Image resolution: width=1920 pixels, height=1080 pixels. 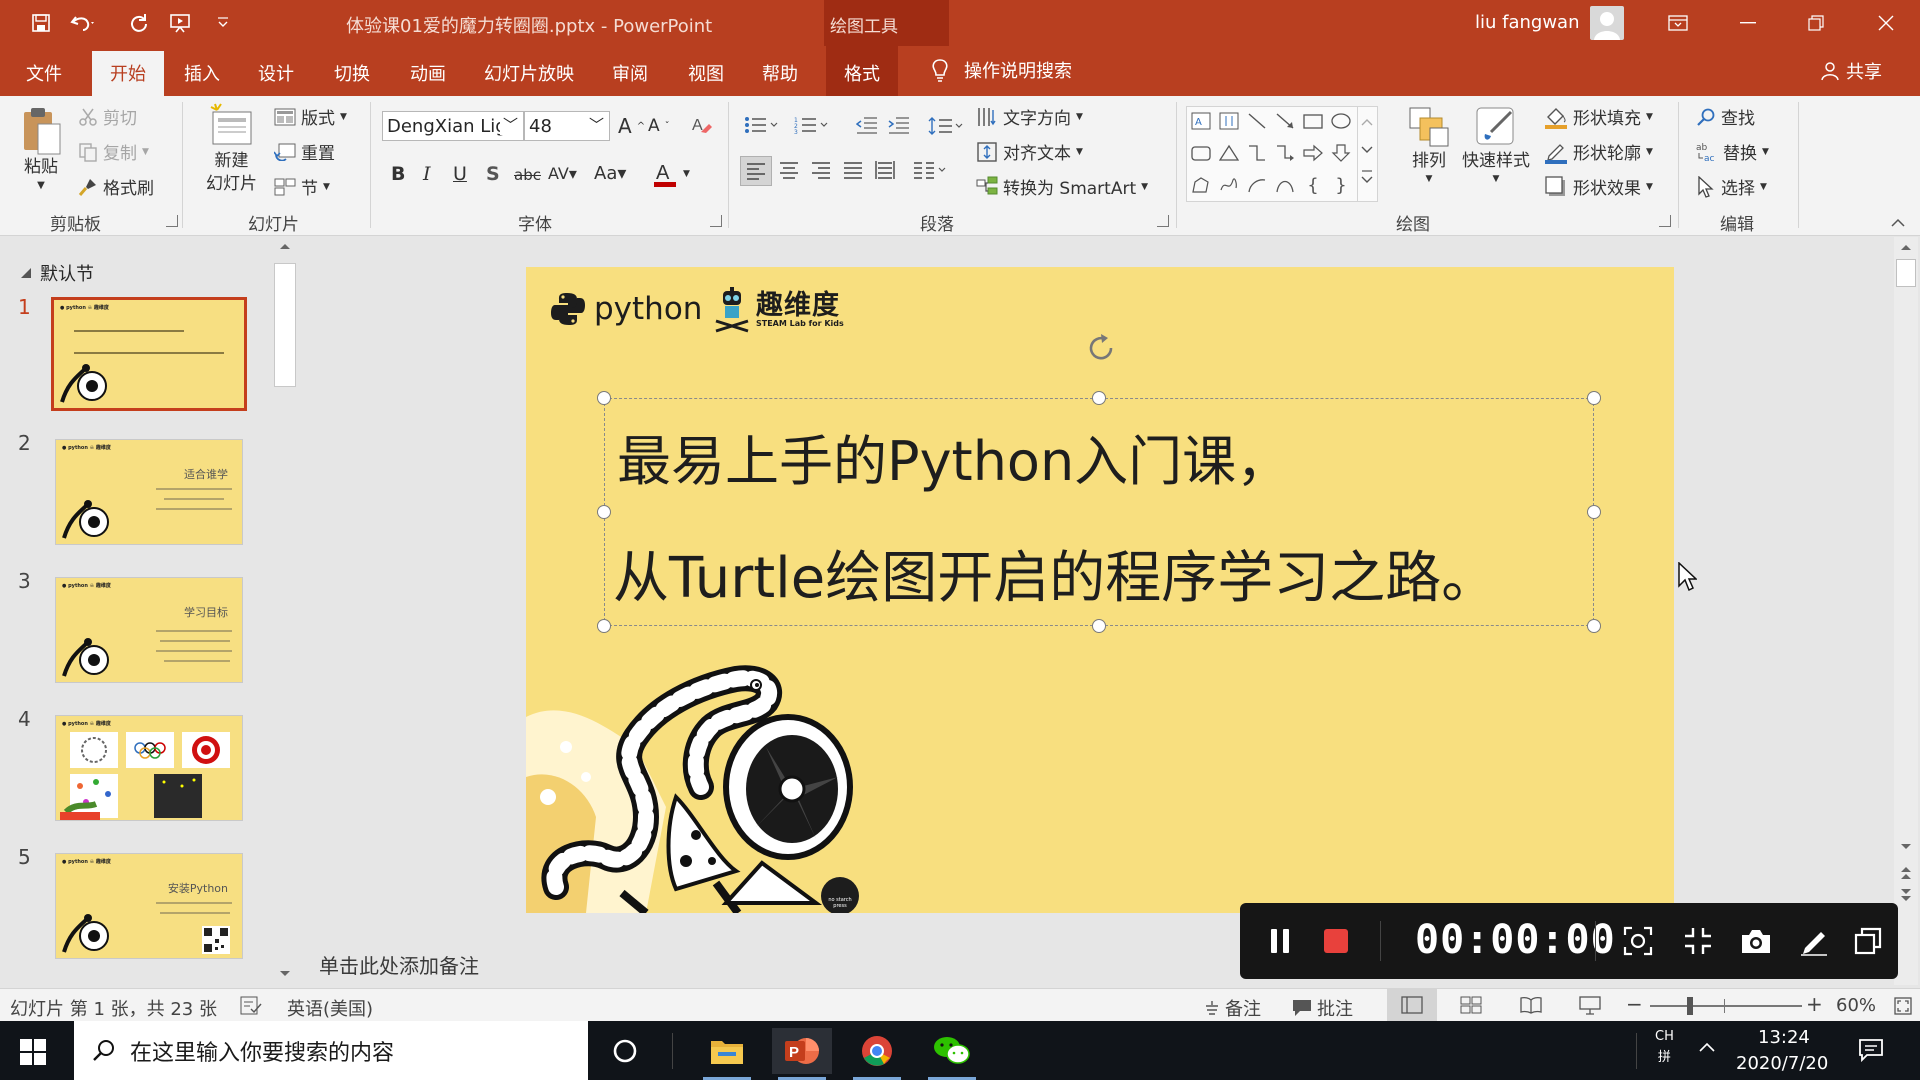 What do you see at coordinates (428, 73) in the screenshot?
I see `tab-animations: 动画` at bounding box center [428, 73].